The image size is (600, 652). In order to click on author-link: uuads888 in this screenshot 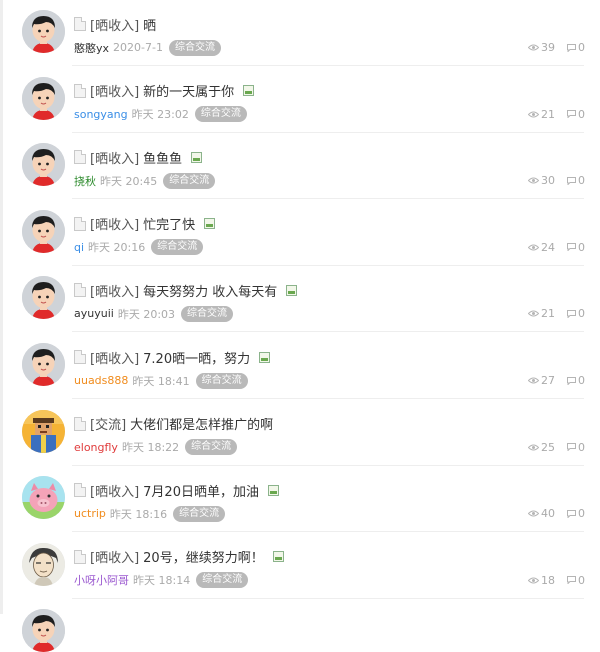, I will do `click(101, 380)`.